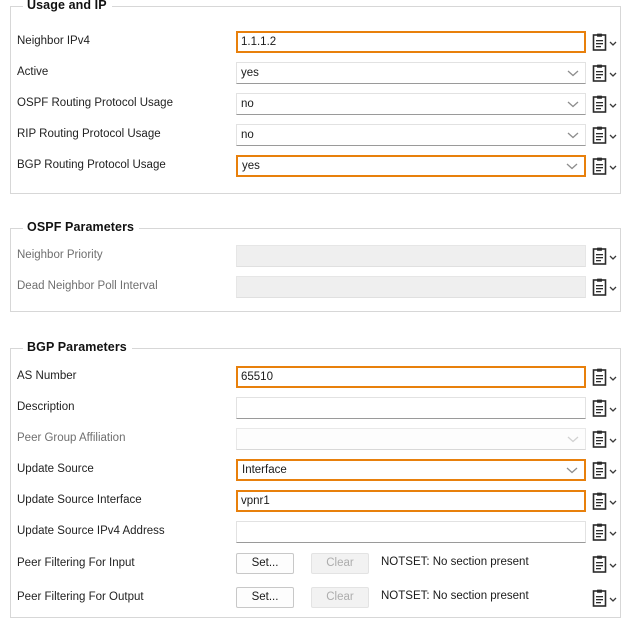  I want to click on field-container-dead-neighbor-poll-interval, so click(411, 287).